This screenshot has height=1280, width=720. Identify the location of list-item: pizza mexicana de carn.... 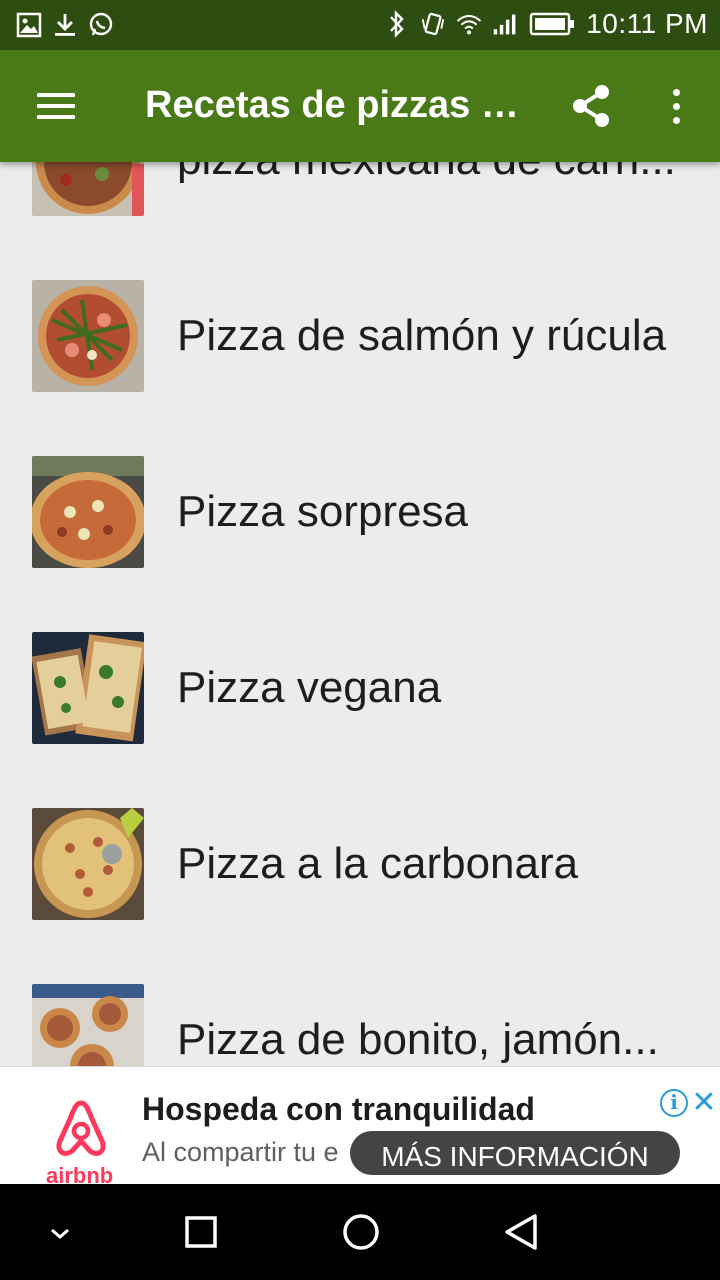
(360, 194).